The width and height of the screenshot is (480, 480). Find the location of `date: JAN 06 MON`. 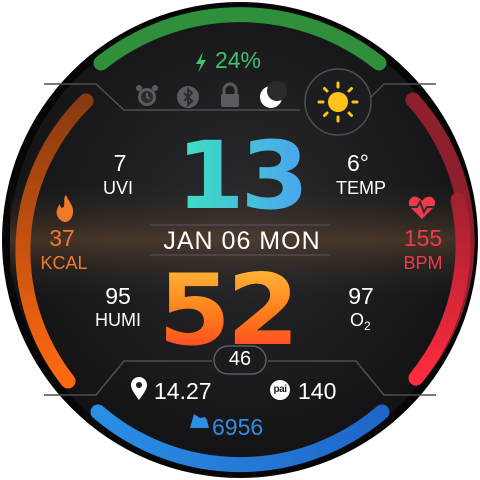

date: JAN 06 MON is located at coordinates (242, 241).